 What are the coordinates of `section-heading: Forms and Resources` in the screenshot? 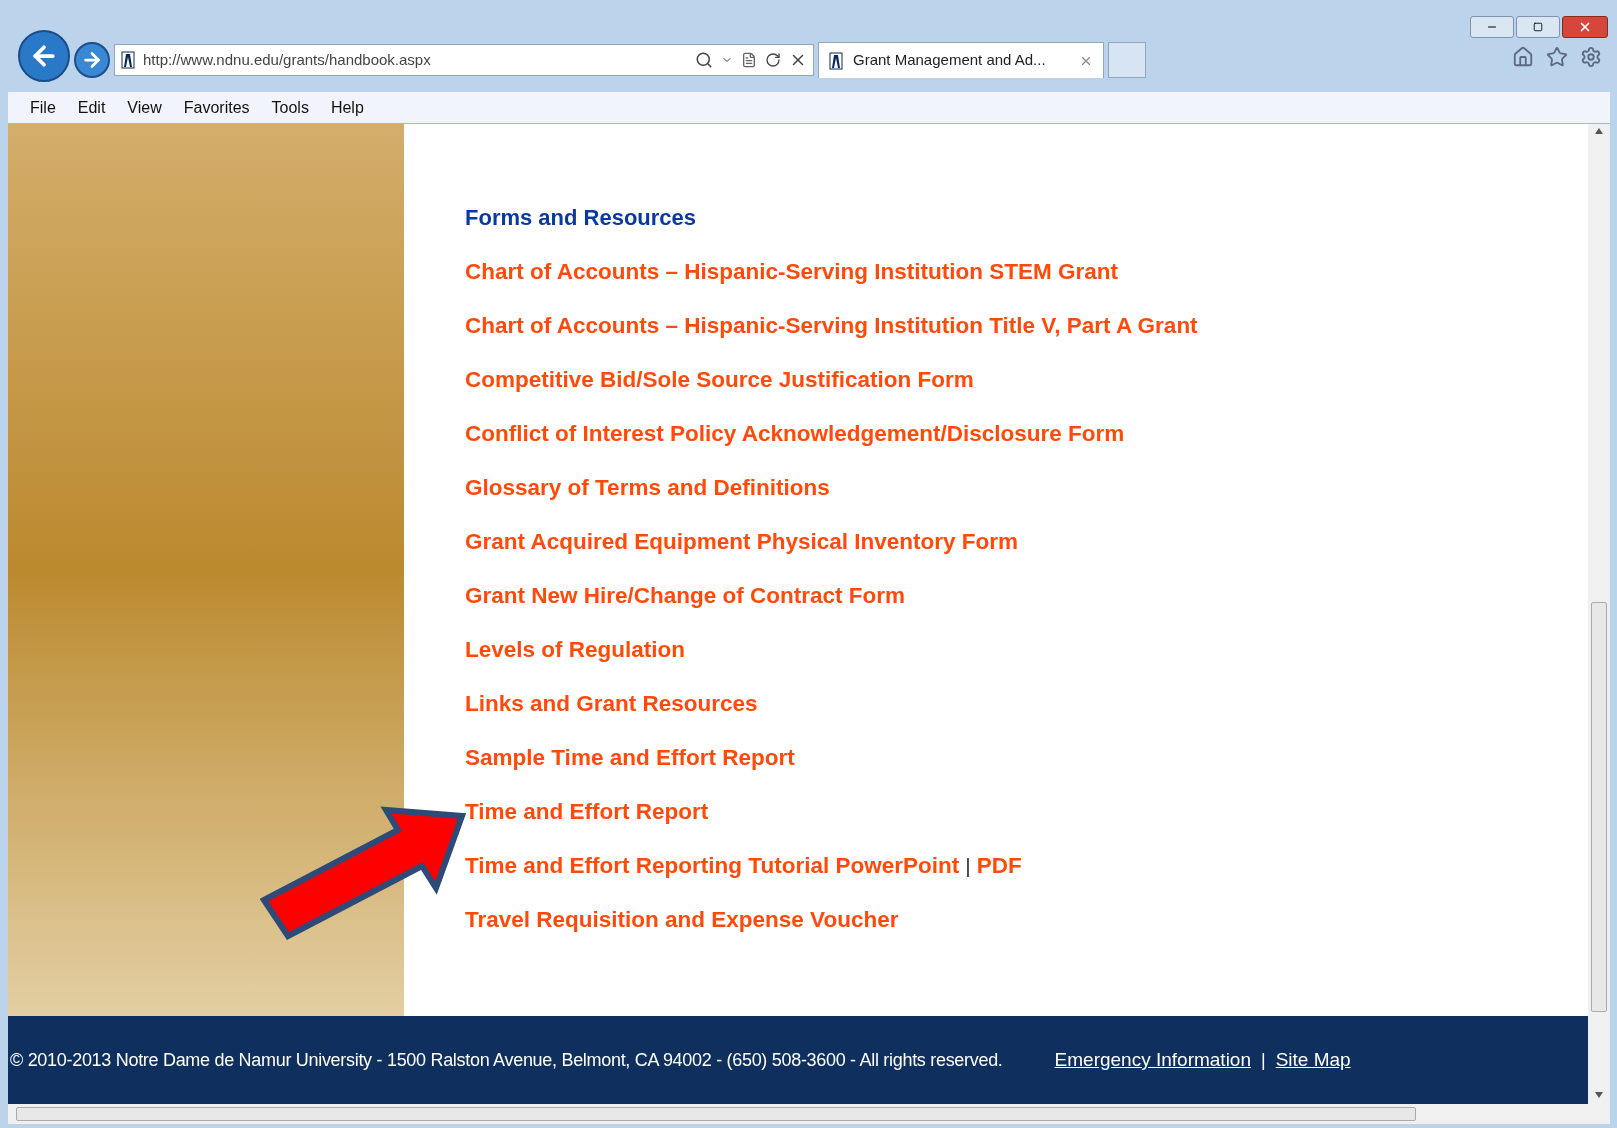 It's located at (581, 218).